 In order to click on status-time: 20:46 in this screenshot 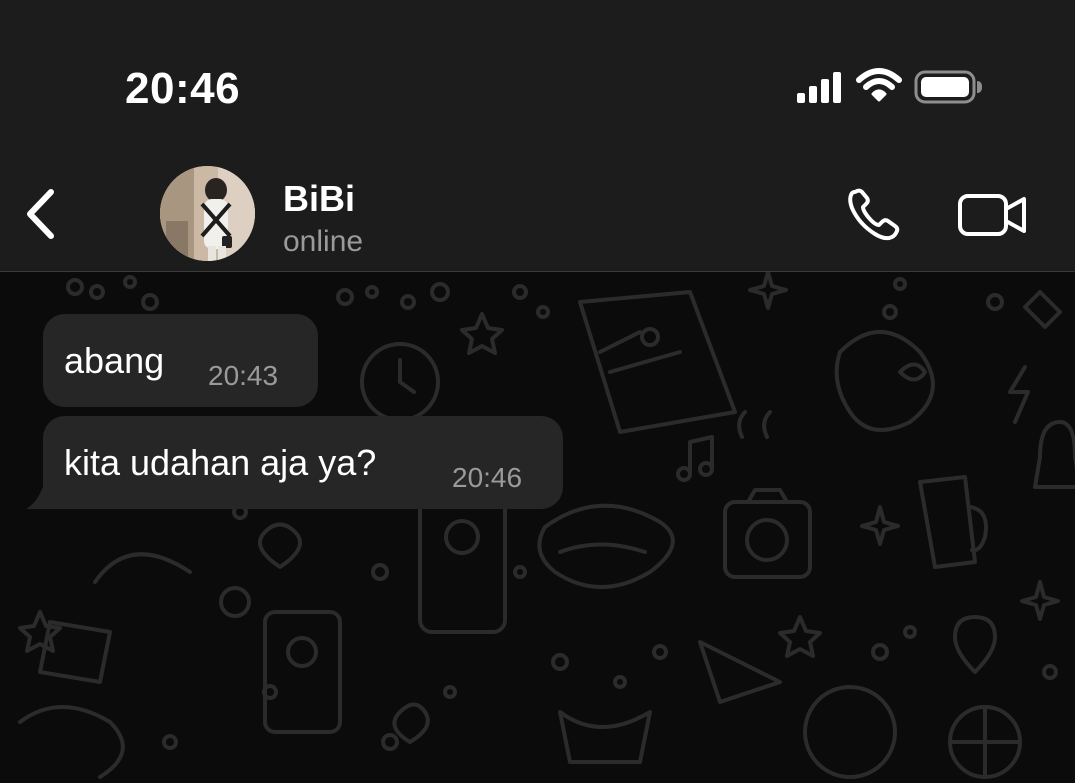, I will do `click(183, 88)`.